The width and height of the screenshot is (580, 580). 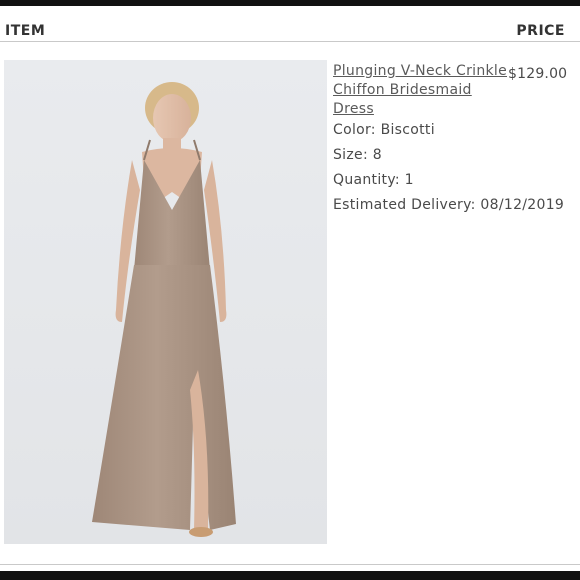 I want to click on item-column-header: ITEM, so click(x=25, y=31).